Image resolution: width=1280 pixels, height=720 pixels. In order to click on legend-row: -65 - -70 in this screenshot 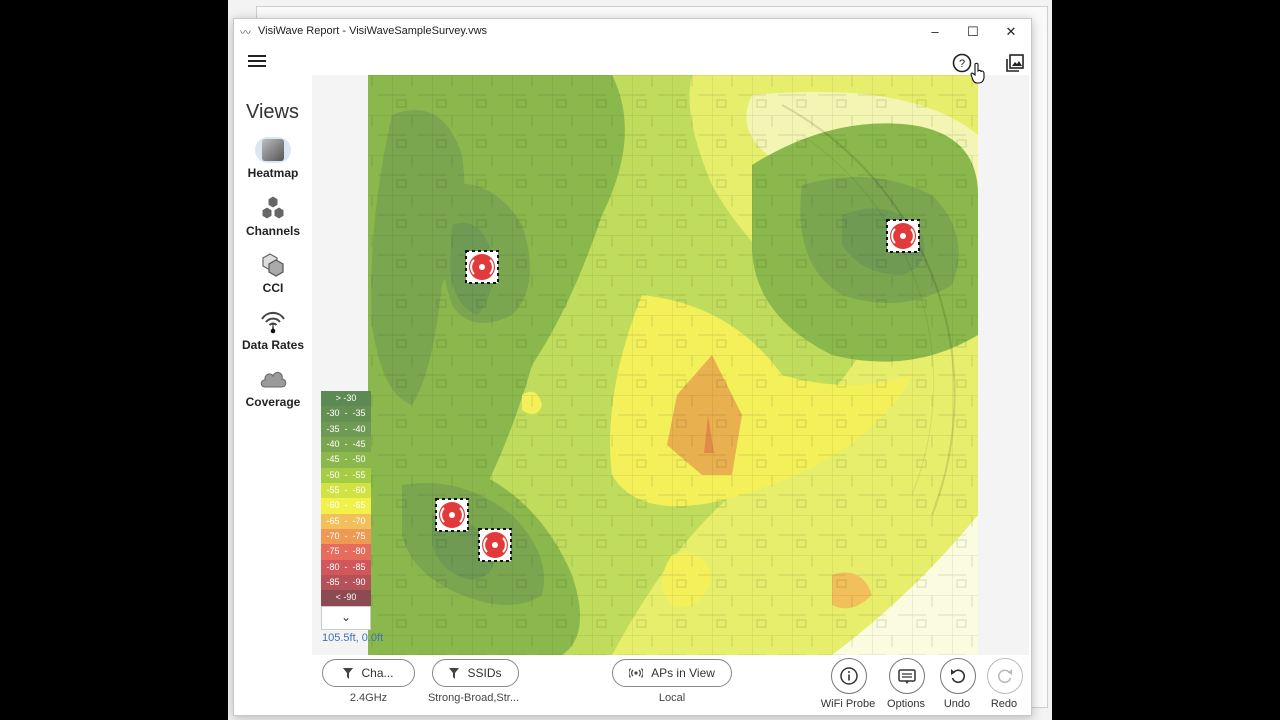, I will do `click(346, 521)`.